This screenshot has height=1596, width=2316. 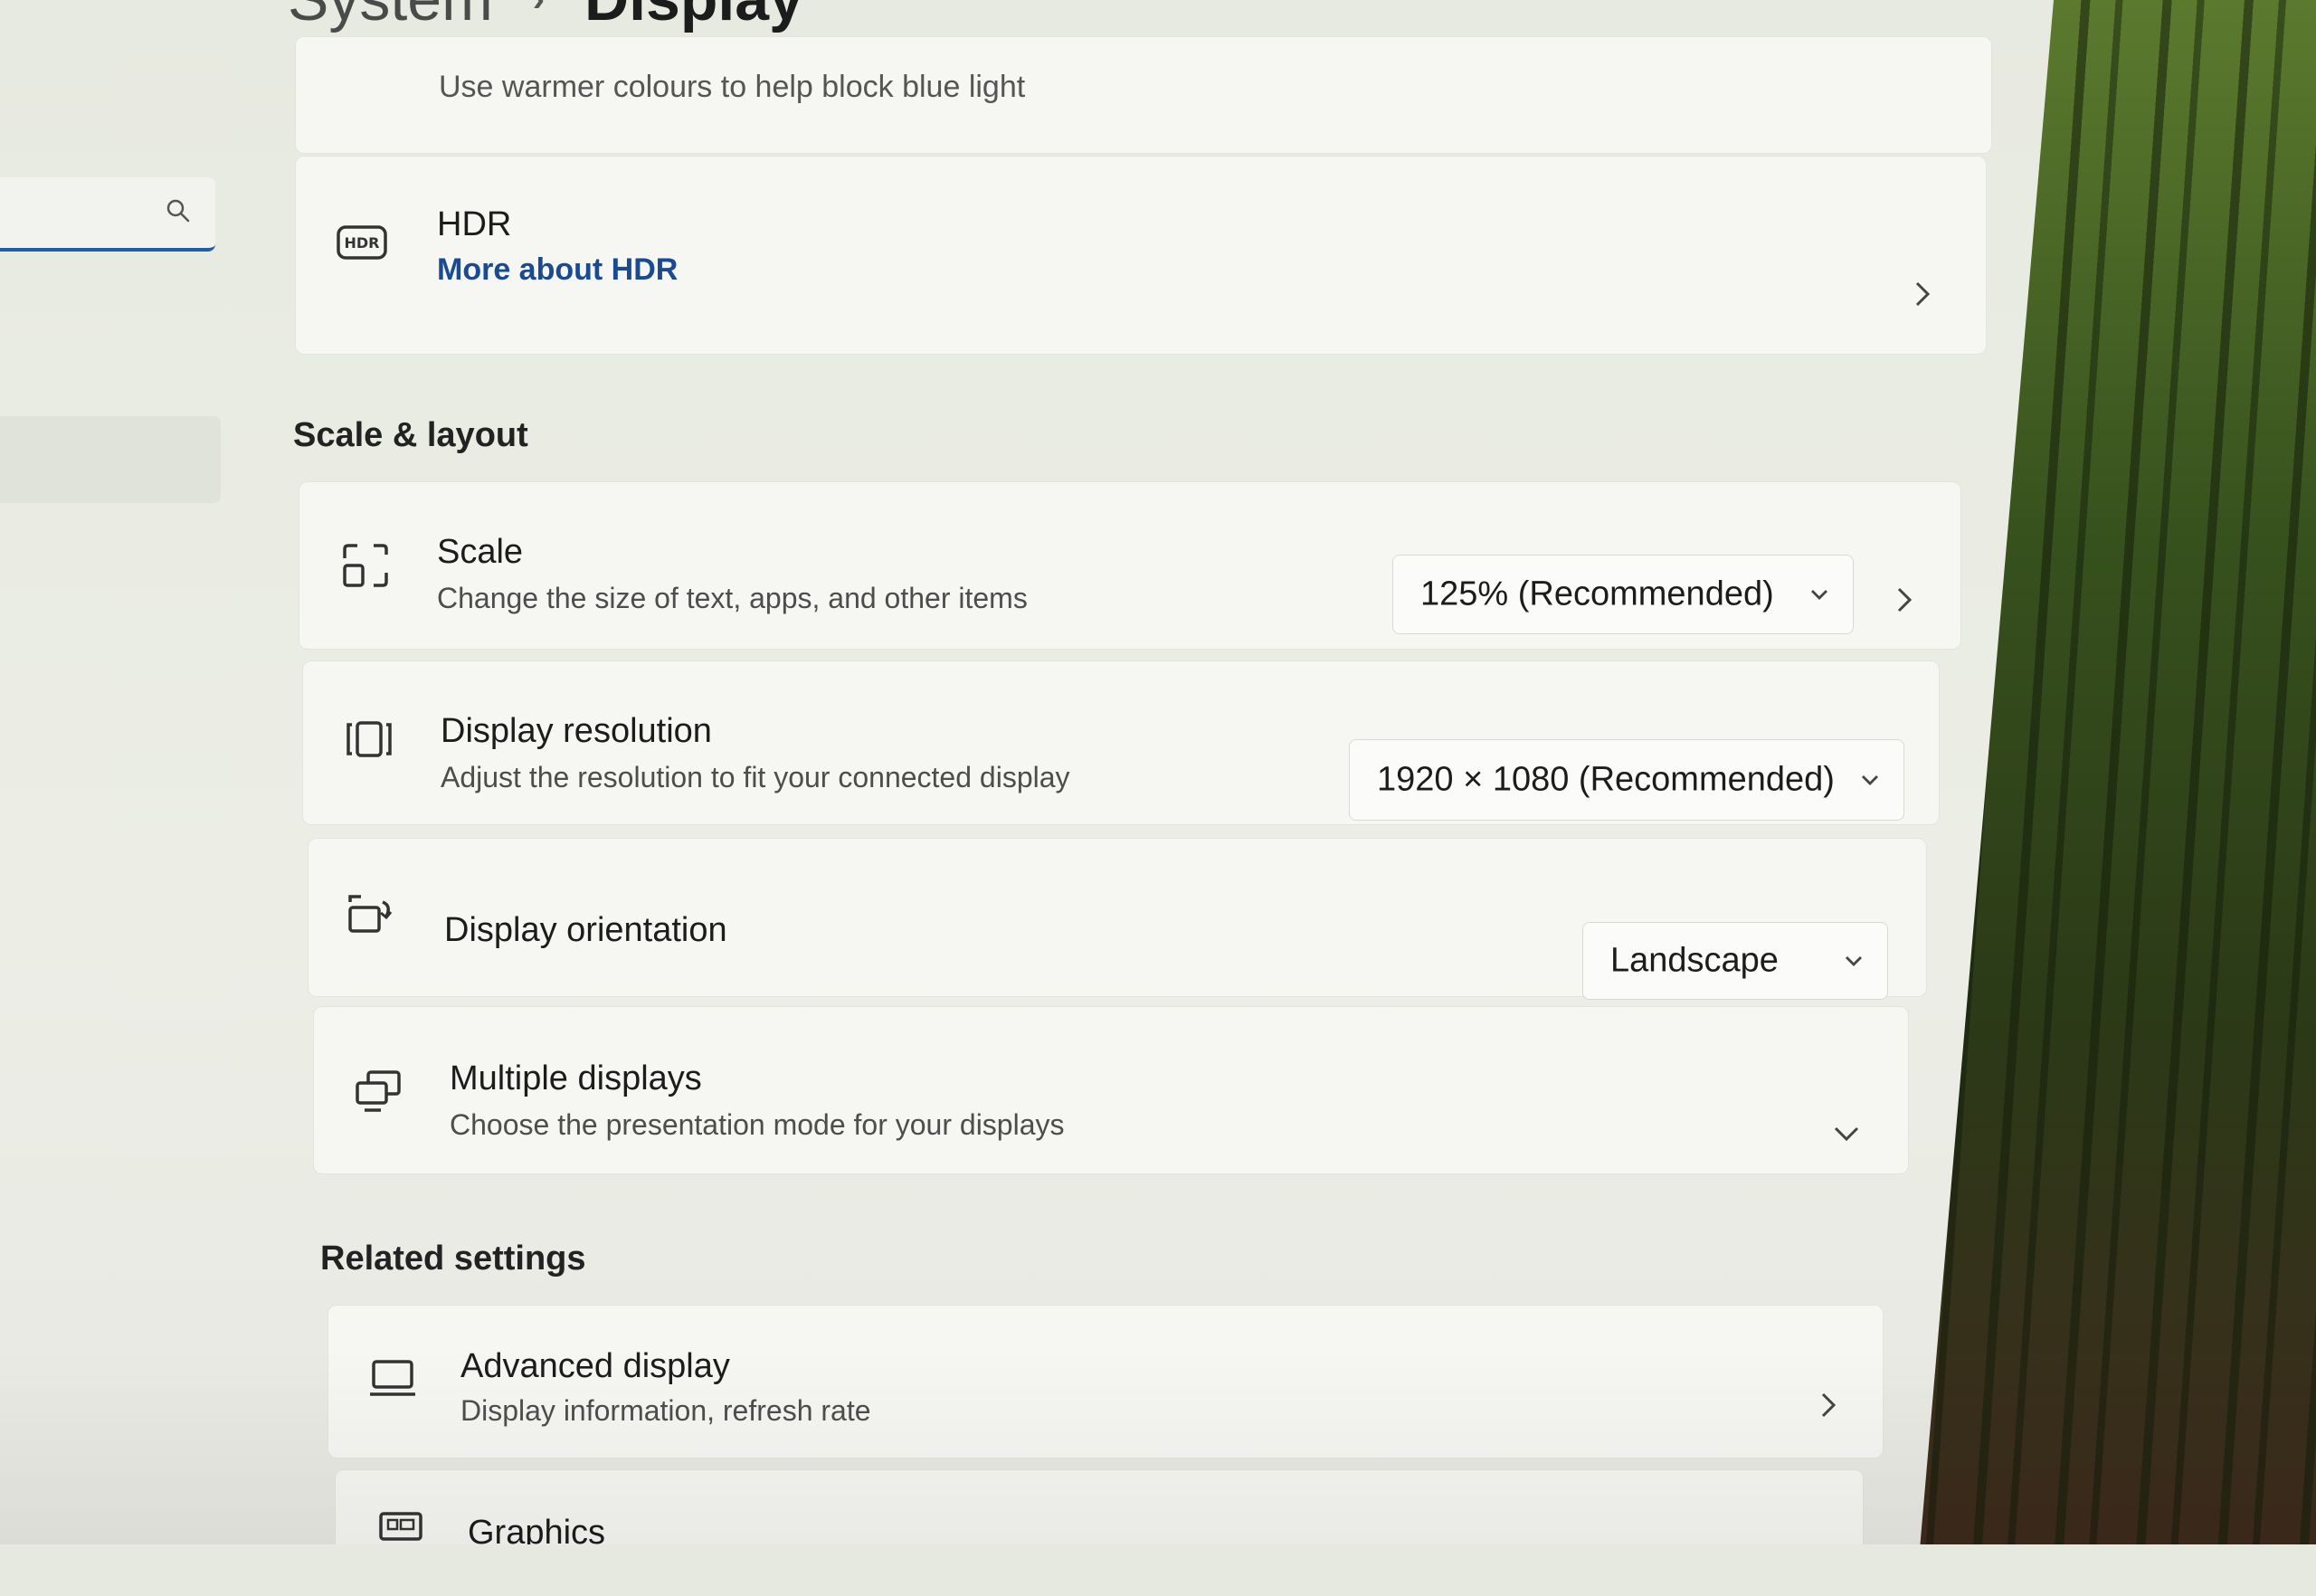 I want to click on graphics-card: Graphics, so click(x=1099, y=1511).